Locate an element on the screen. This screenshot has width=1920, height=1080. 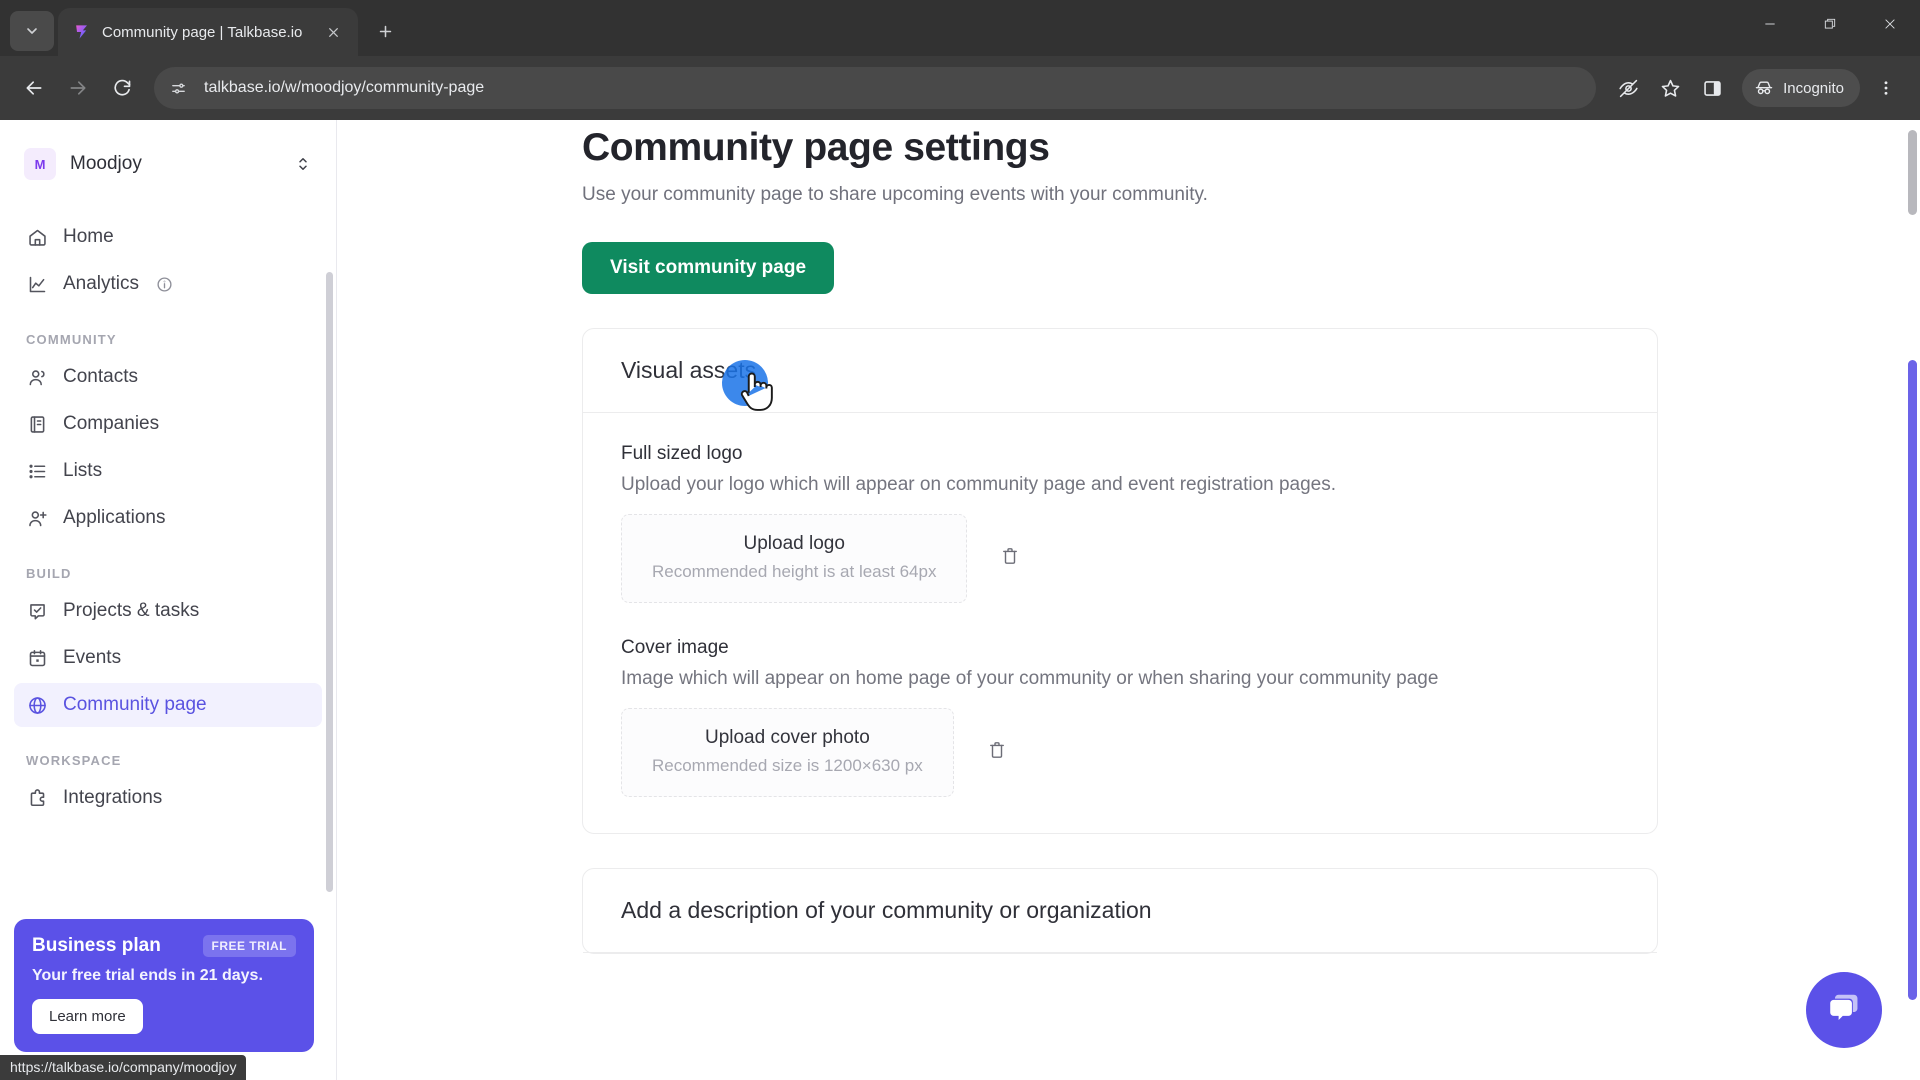
tune-icon is located at coordinates (178, 88).